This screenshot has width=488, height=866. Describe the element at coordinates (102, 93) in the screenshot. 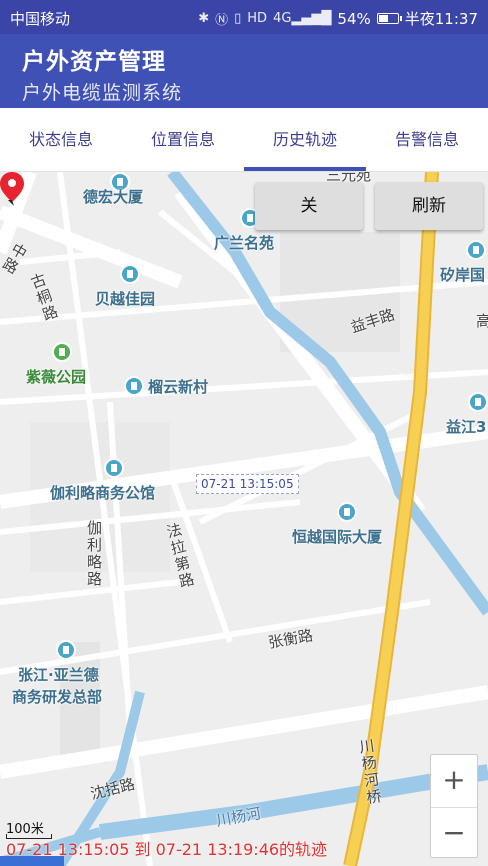

I see `app-subtitle: 户外电缆监测系统` at that location.